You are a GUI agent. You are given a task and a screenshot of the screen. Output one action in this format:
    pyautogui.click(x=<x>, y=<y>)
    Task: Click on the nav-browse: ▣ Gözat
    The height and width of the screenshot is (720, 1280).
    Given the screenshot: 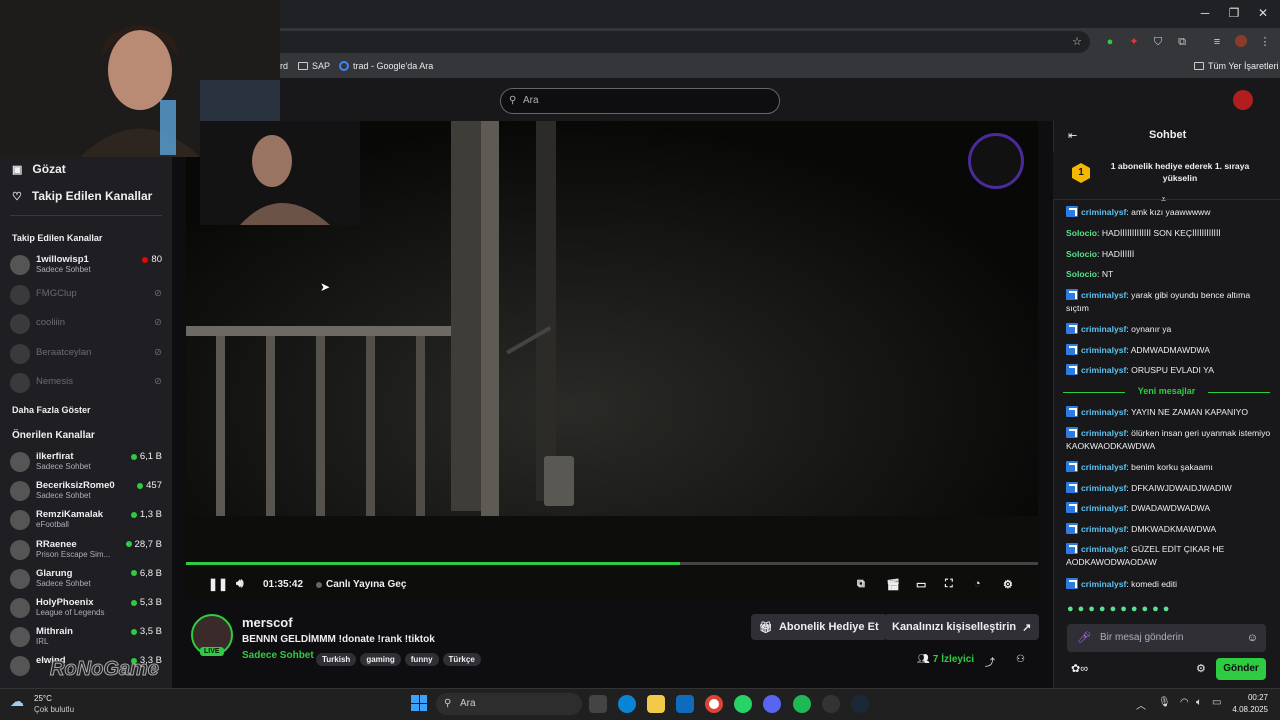 What is the action you would take?
    pyautogui.click(x=39, y=169)
    